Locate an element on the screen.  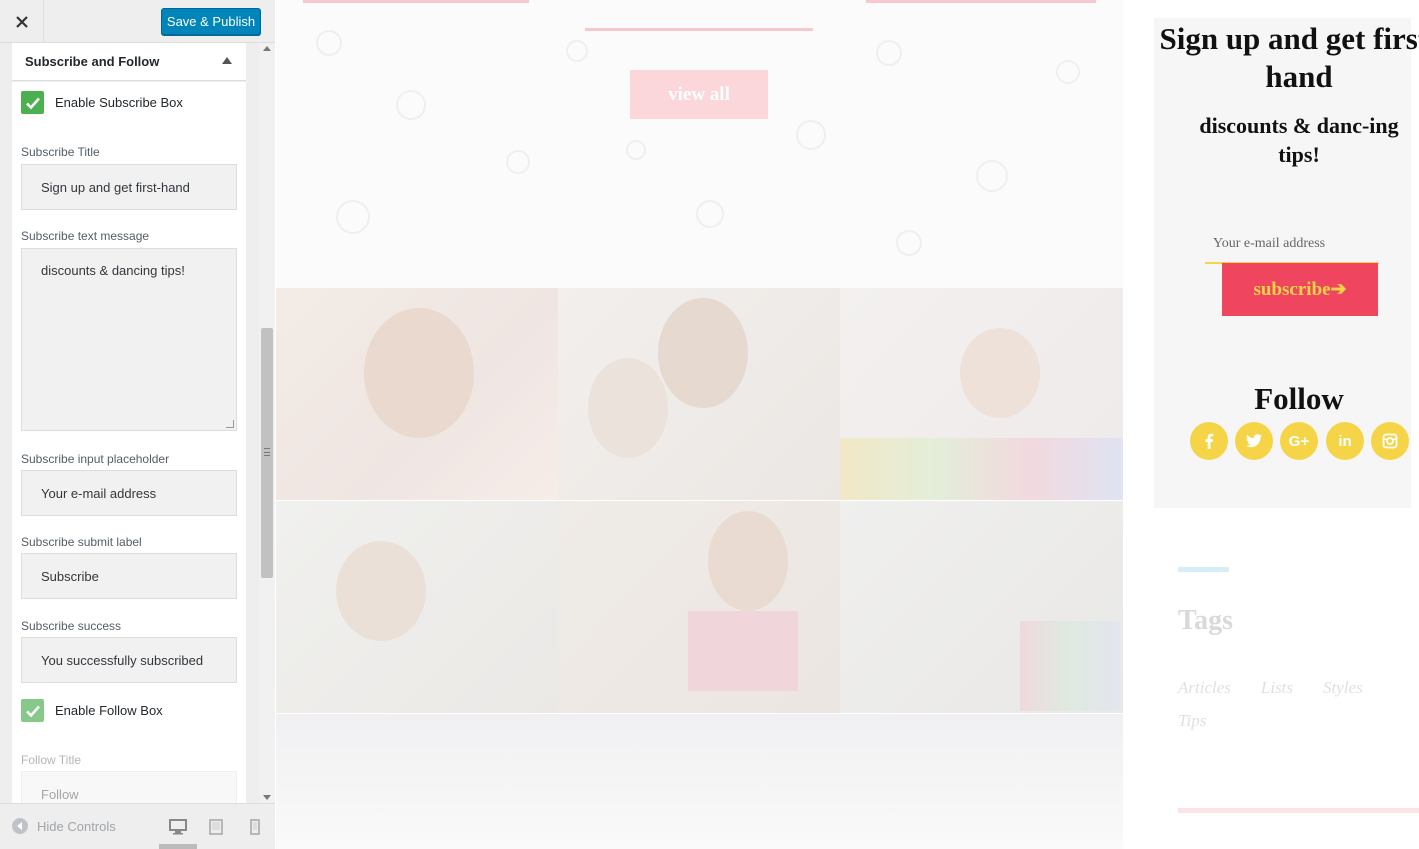
section-title: Subscribe and Follow is located at coordinates (92, 61).